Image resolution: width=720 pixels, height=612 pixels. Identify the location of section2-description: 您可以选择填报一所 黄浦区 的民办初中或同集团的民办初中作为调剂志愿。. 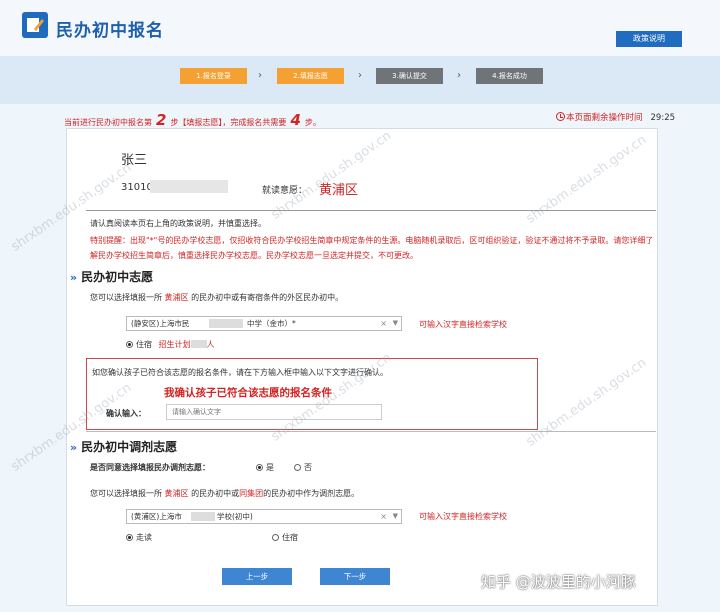
(224, 493).